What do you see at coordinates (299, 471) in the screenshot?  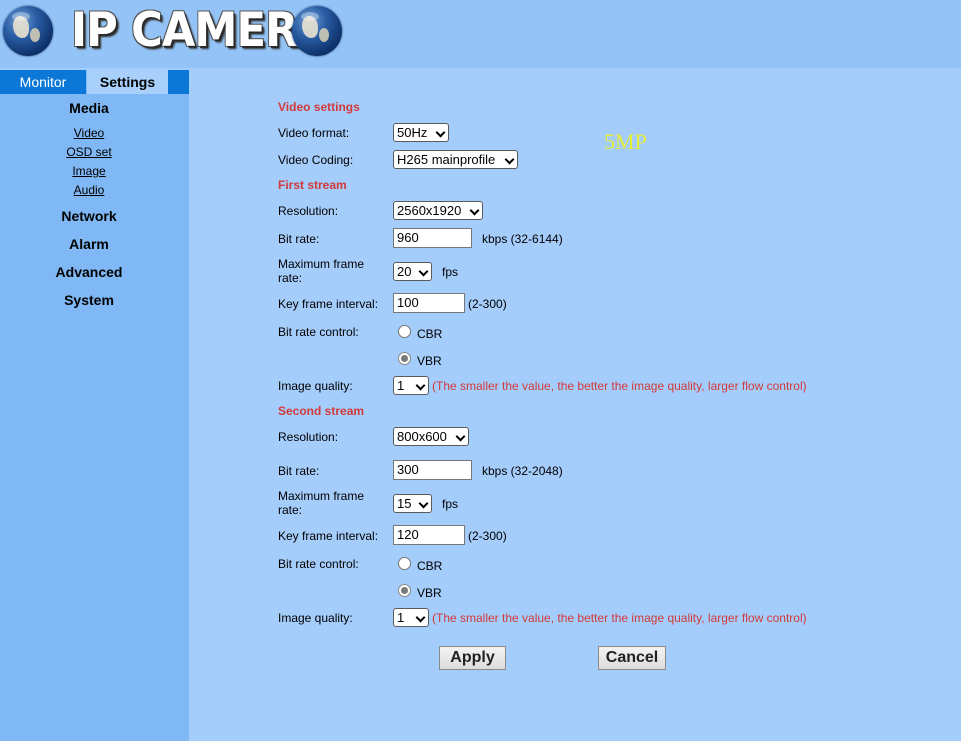 I see `second-bitrate-label: Bit rate:` at bounding box center [299, 471].